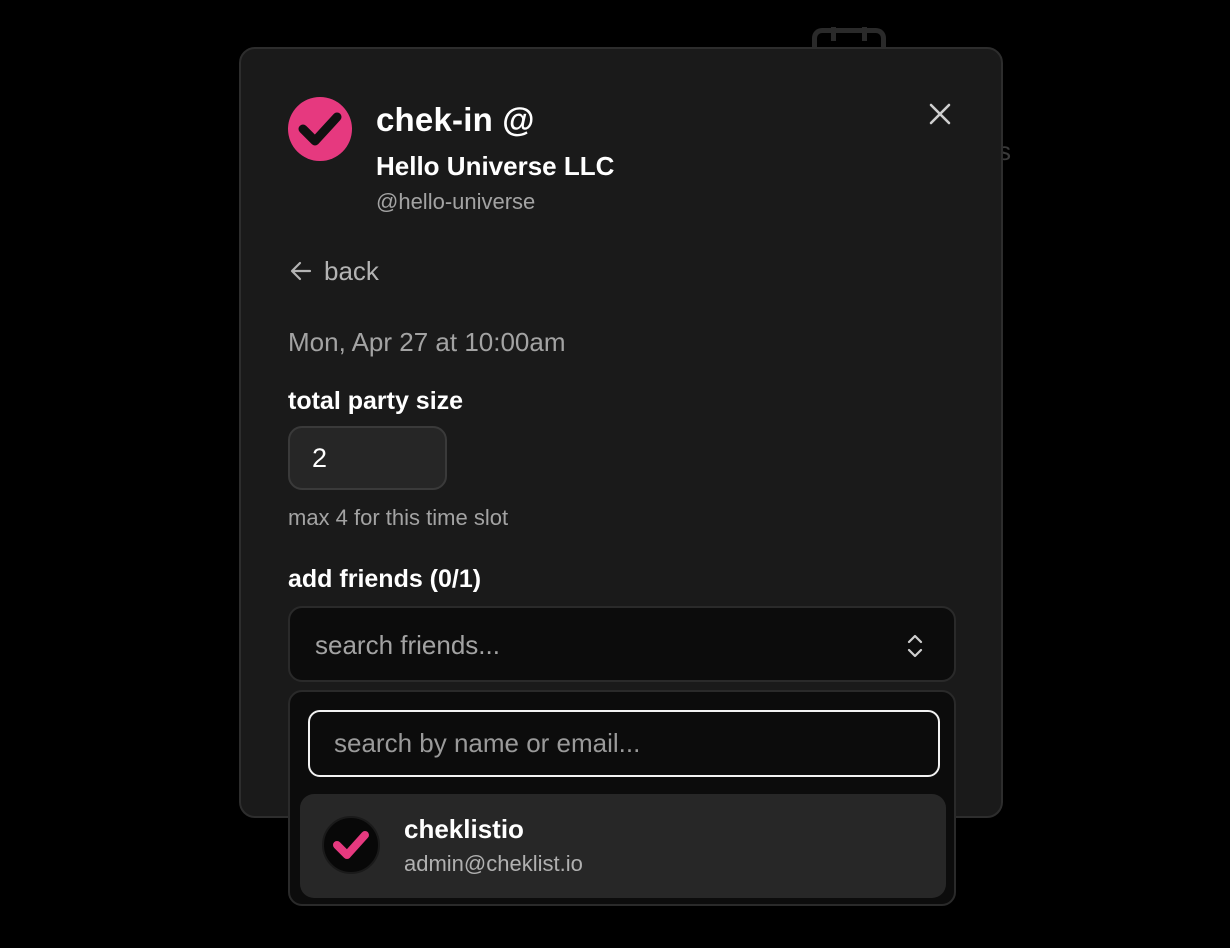 The width and height of the screenshot is (1230, 948). What do you see at coordinates (493, 863) in the screenshot?
I see `friend-email: admin@cheklist.io` at bounding box center [493, 863].